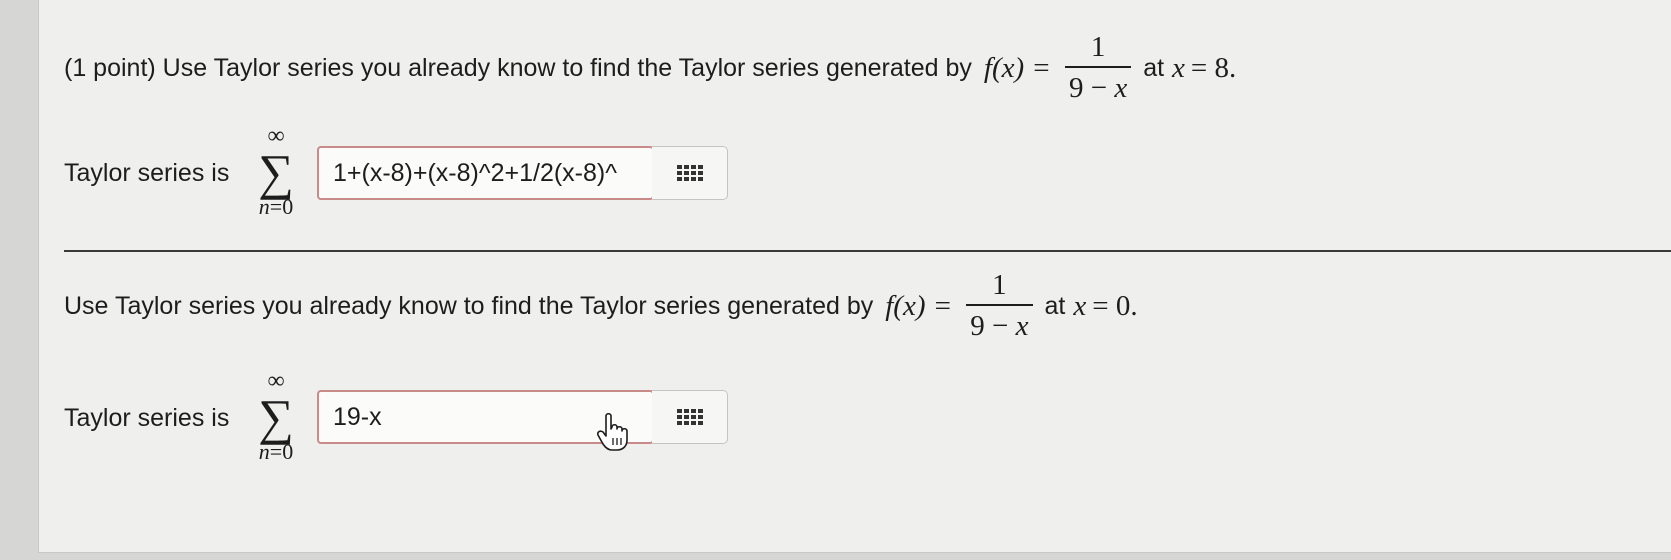  Describe the element at coordinates (612, 431) in the screenshot. I see `hand-pointer-icon` at that location.